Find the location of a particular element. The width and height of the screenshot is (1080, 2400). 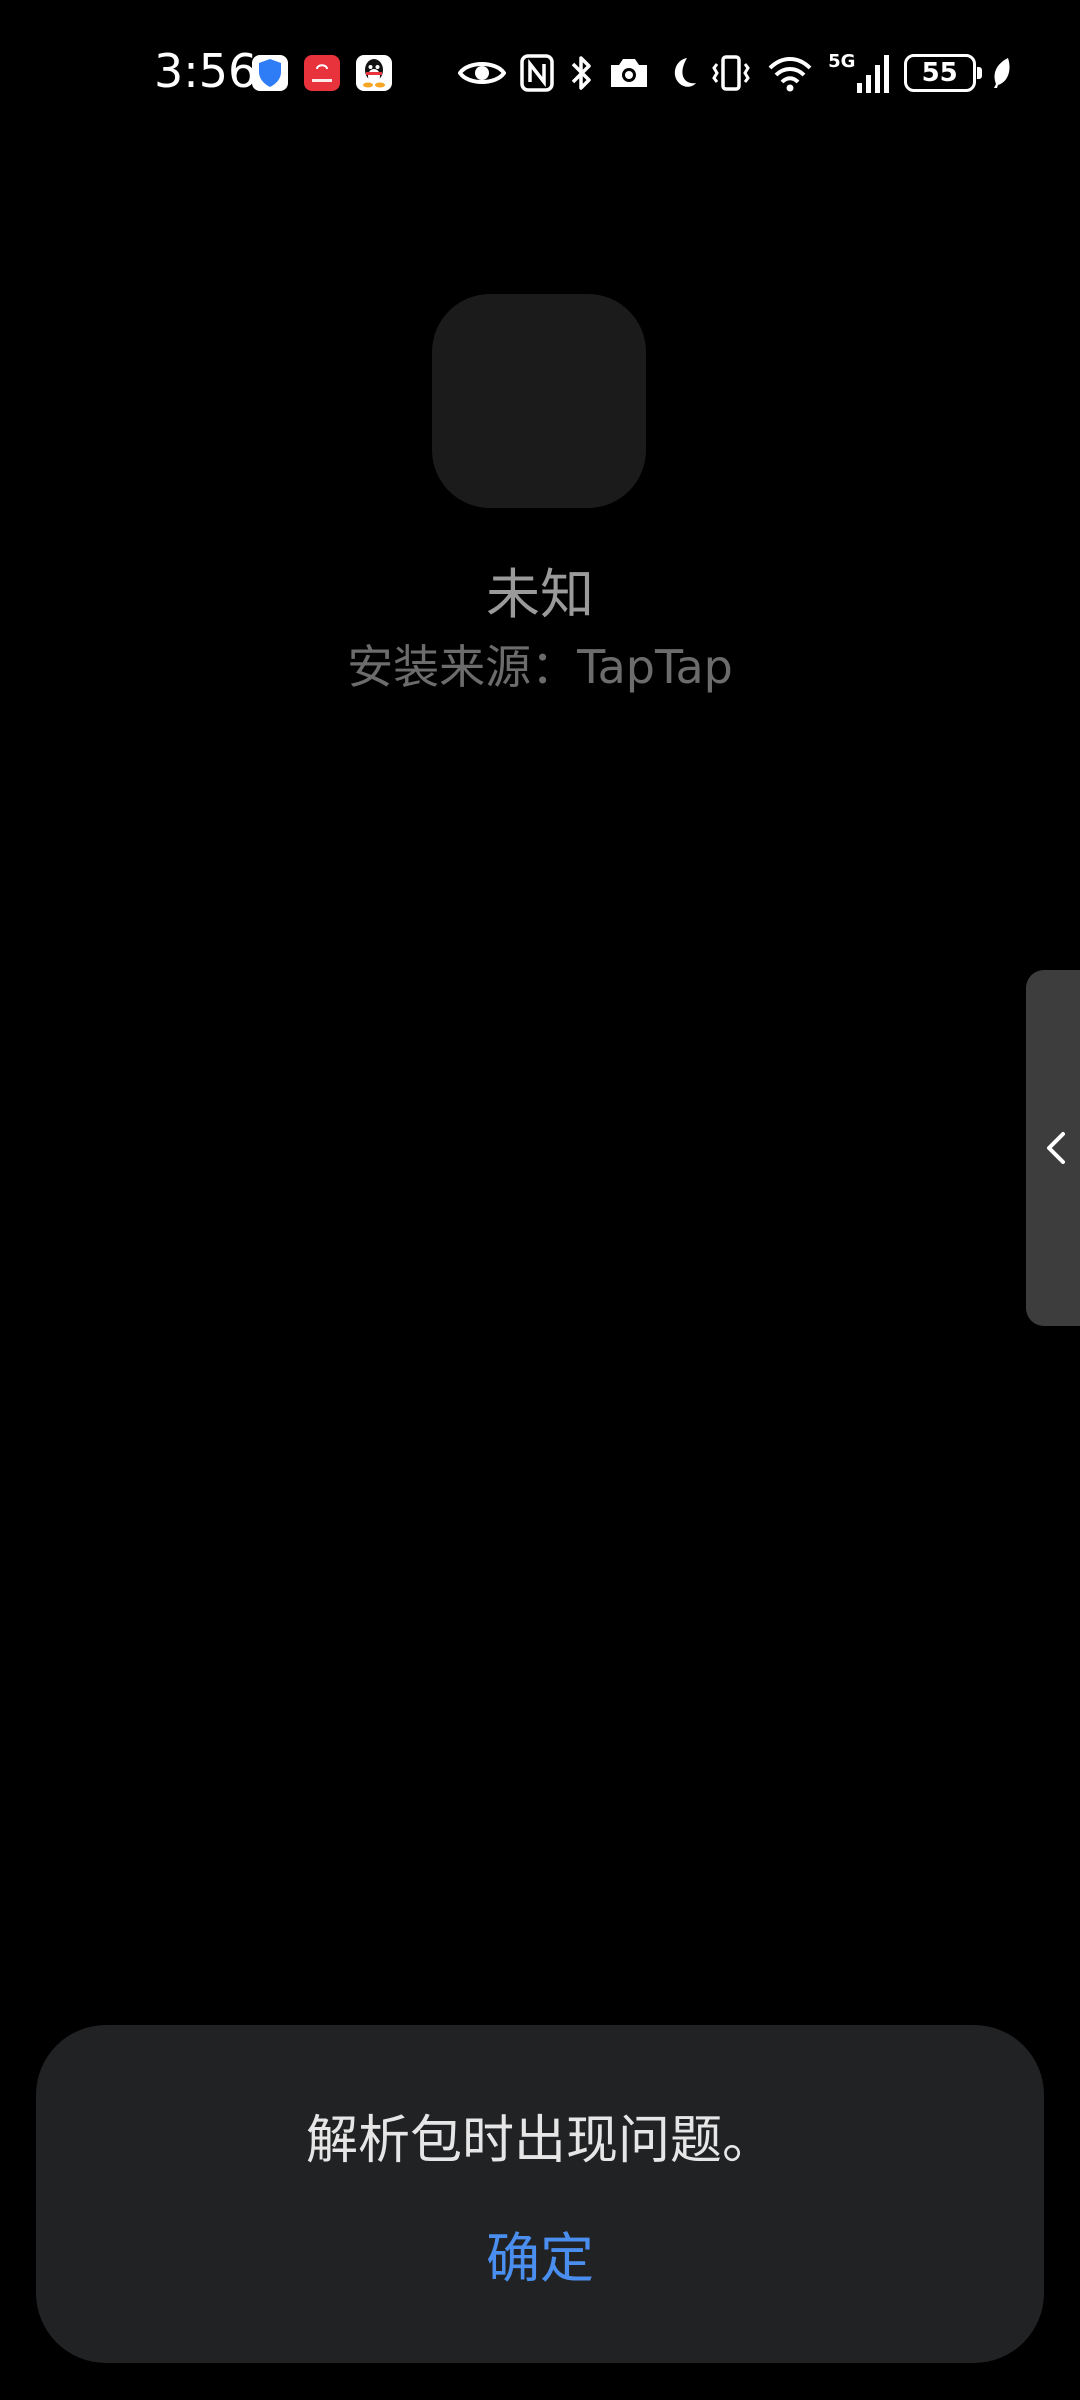

chevron-left-icon is located at coordinates (1056, 1148).